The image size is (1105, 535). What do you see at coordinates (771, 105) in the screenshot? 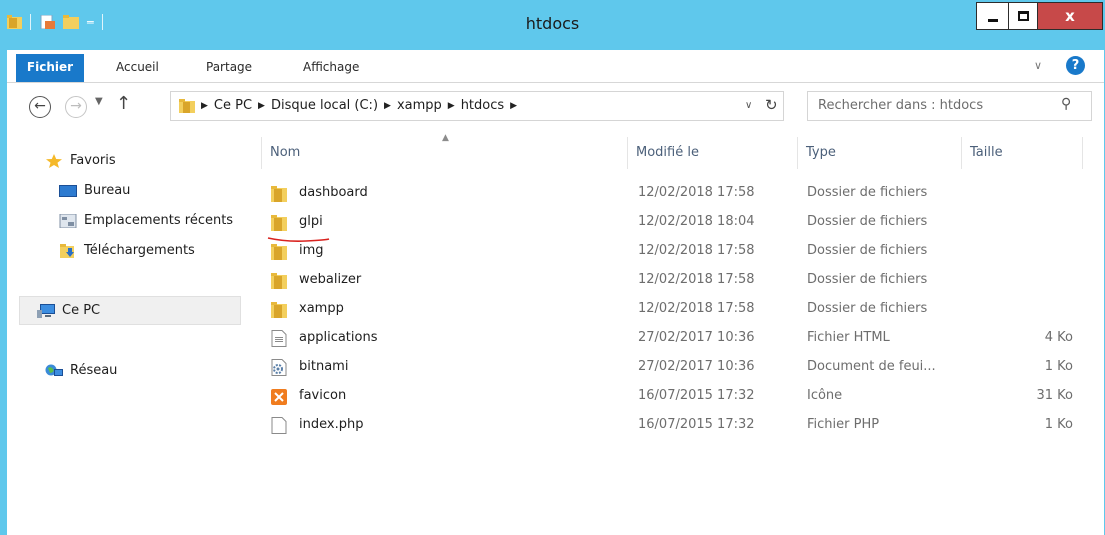
I see `refresh-icon: ↻` at bounding box center [771, 105].